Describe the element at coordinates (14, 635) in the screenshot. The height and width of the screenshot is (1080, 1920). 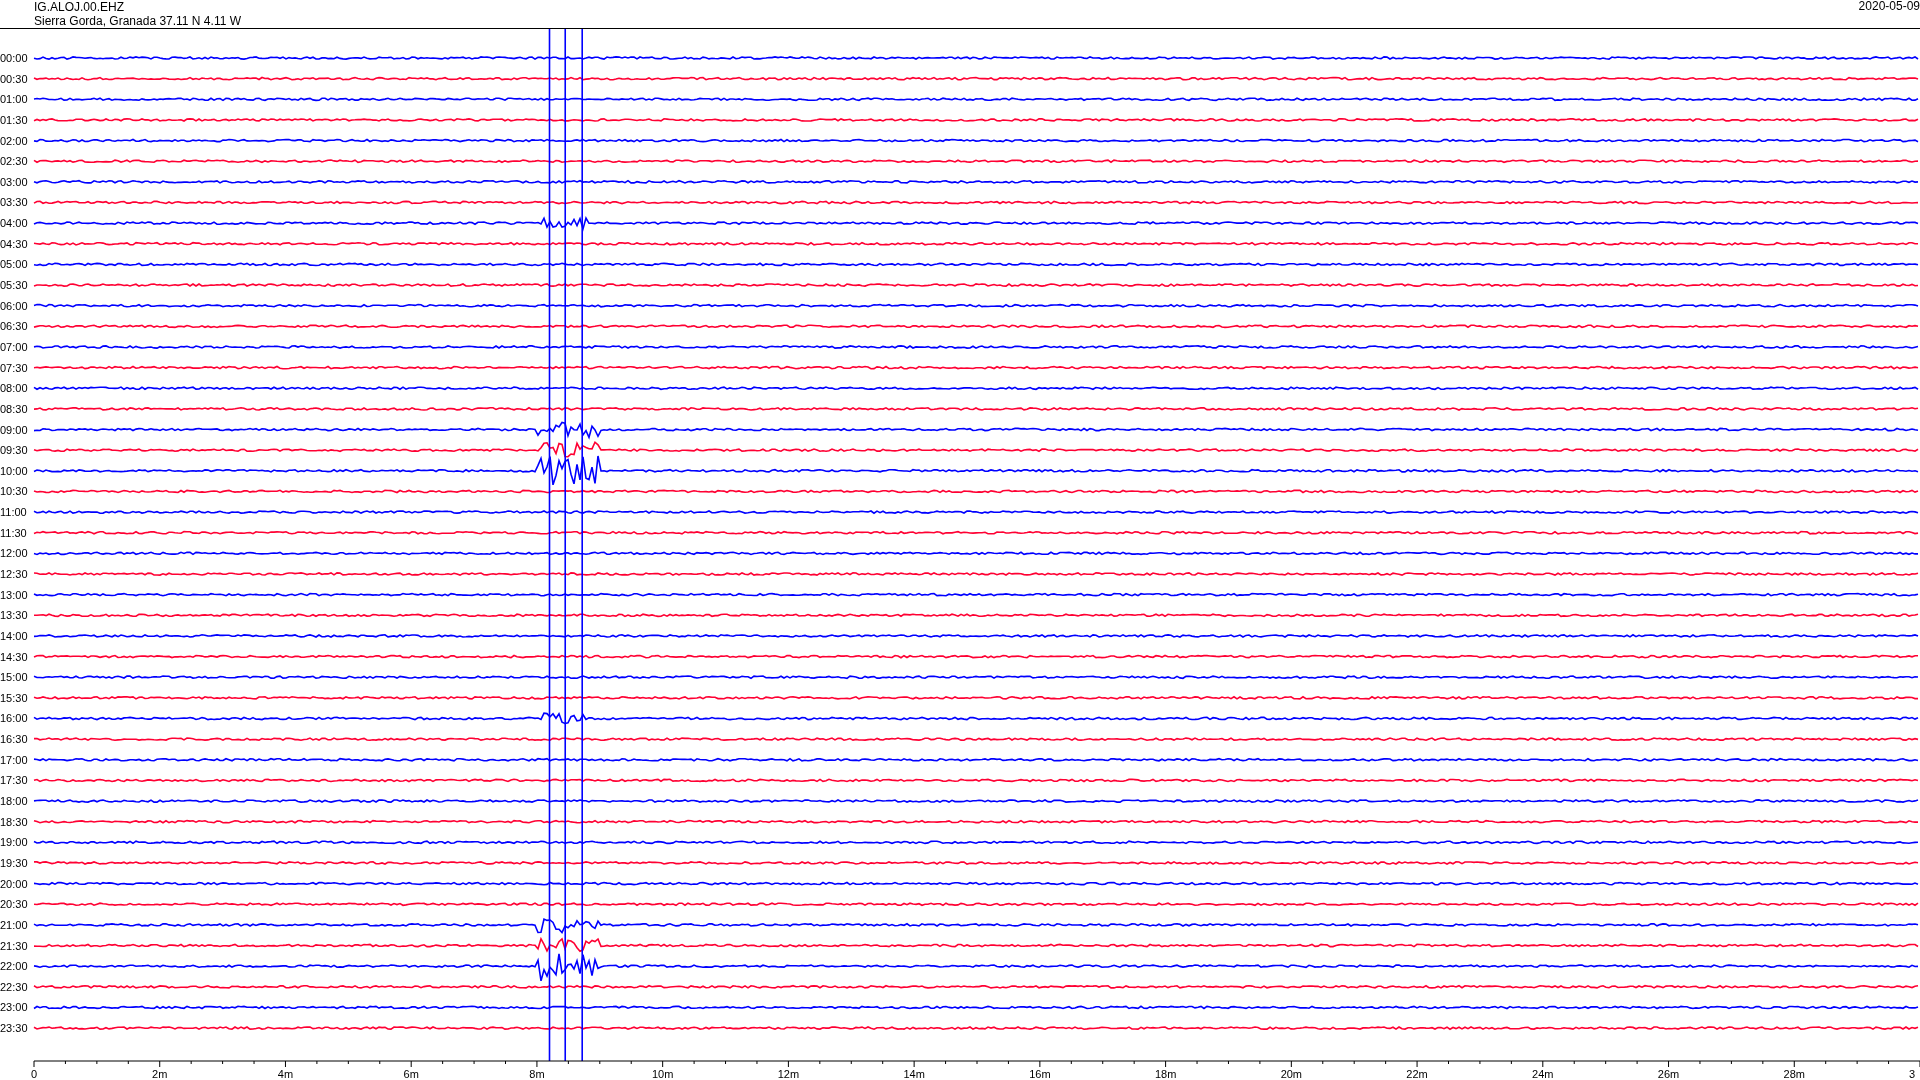
I see `time-label: 14:00` at that location.